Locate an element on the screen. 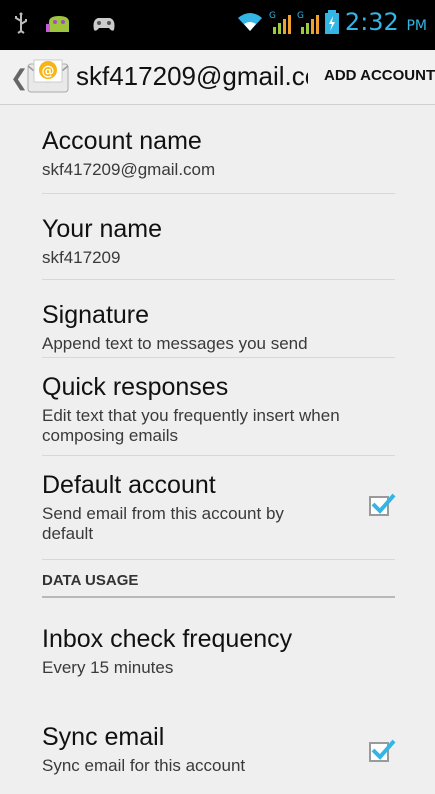  pref-summary: skf417209@gmail.com is located at coordinates (129, 169).